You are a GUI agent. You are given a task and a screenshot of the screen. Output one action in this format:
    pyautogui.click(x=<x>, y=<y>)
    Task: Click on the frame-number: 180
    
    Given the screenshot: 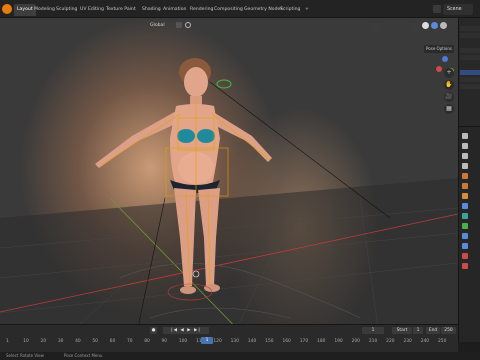 What is the action you would take?
    pyautogui.click(x=321, y=341)
    